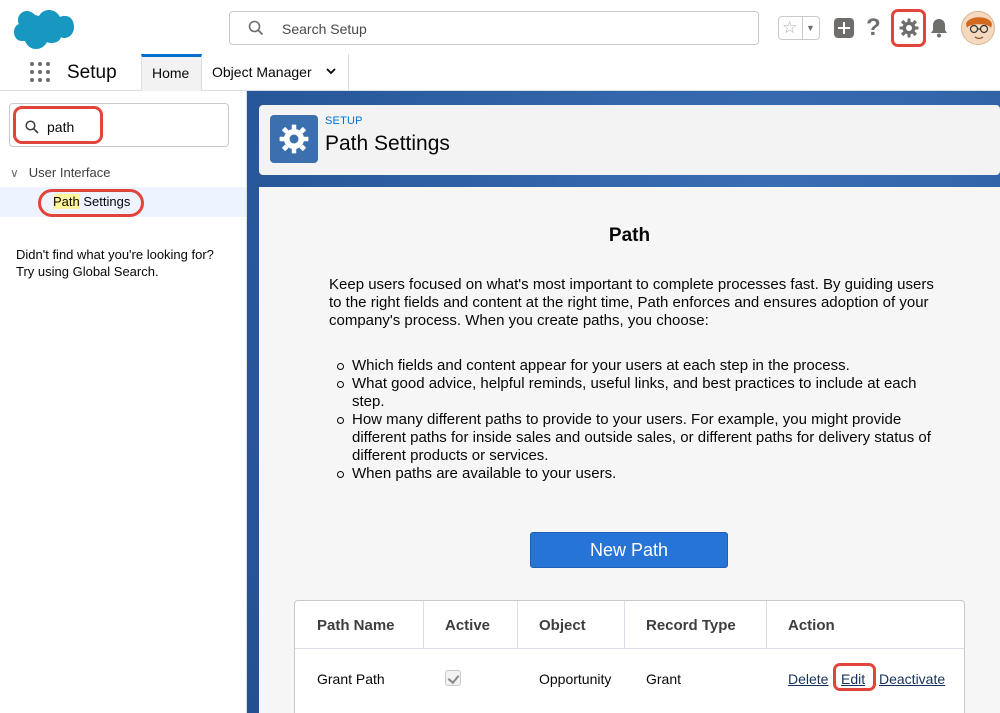  I want to click on star-icon: ☆, so click(790, 27).